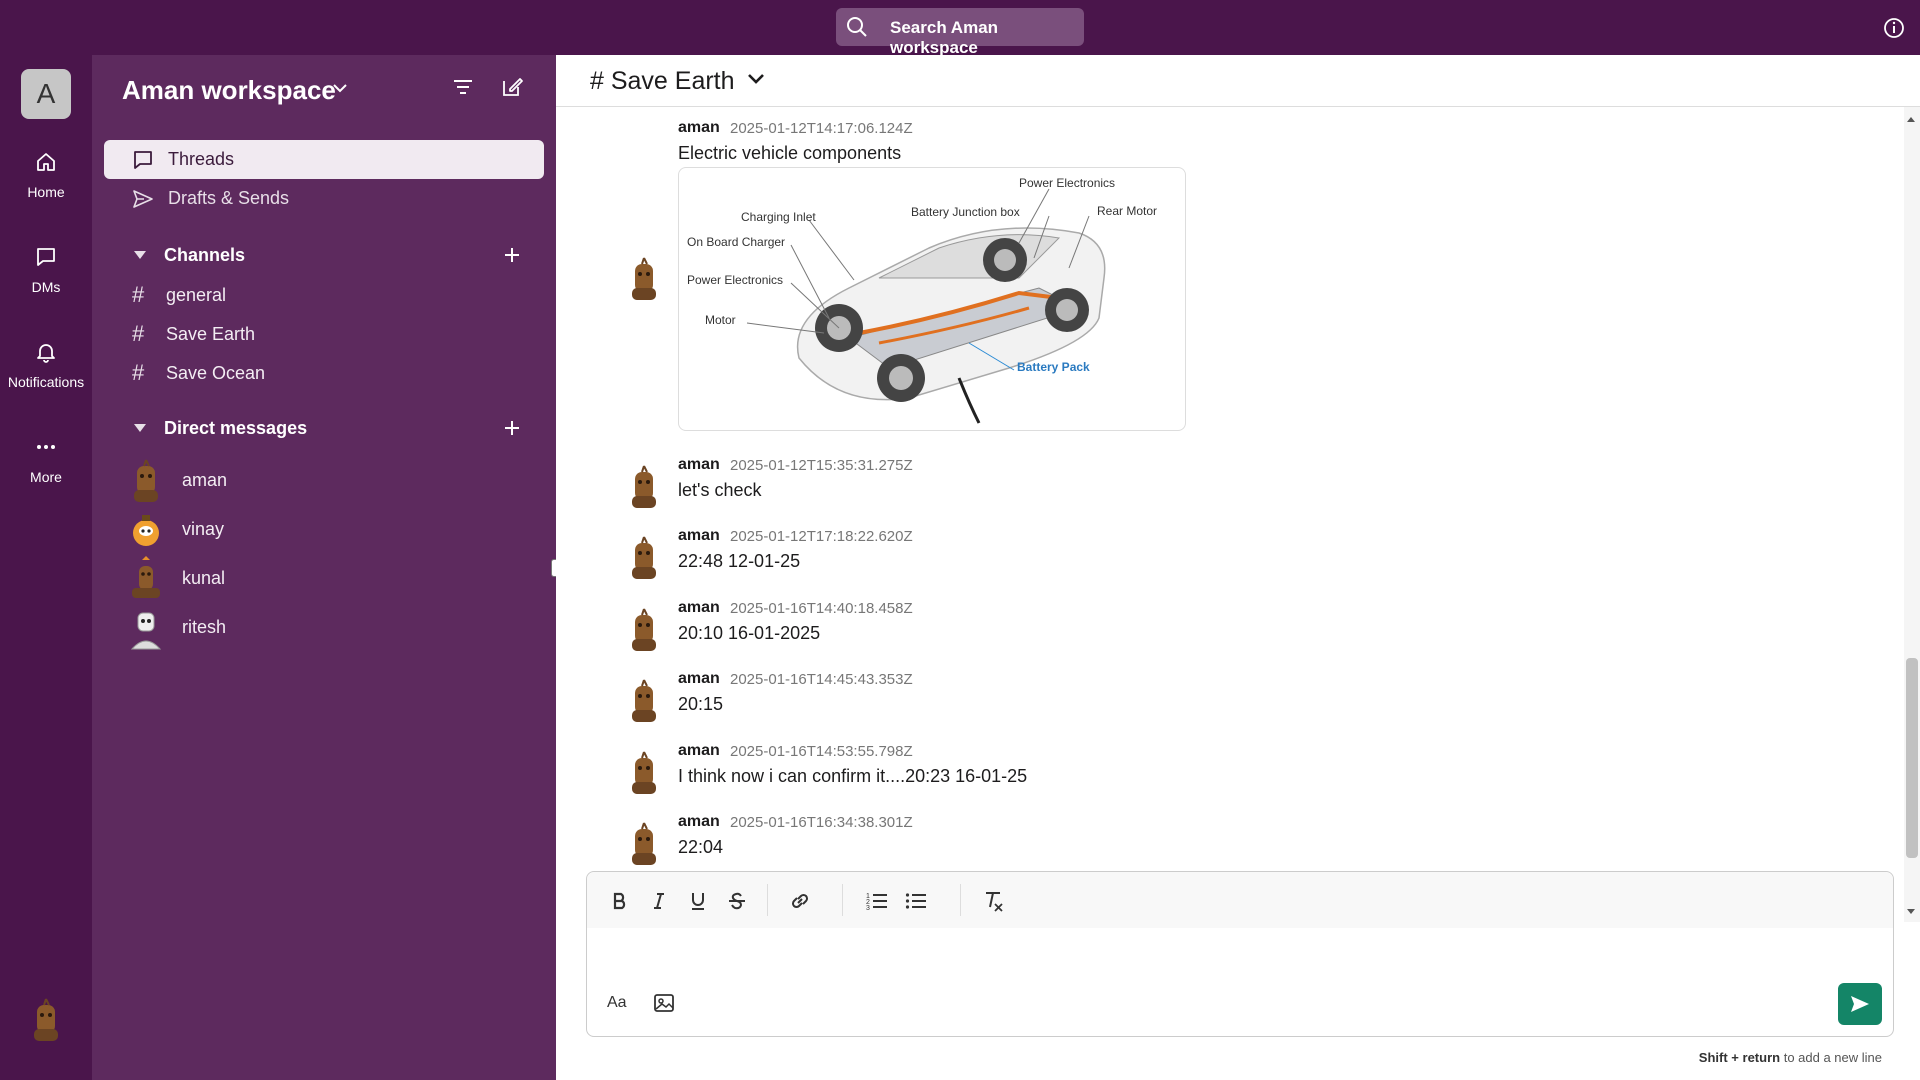 Image resolution: width=1920 pixels, height=1080 pixels. What do you see at coordinates (857, 27) in the screenshot?
I see `search-icon` at bounding box center [857, 27].